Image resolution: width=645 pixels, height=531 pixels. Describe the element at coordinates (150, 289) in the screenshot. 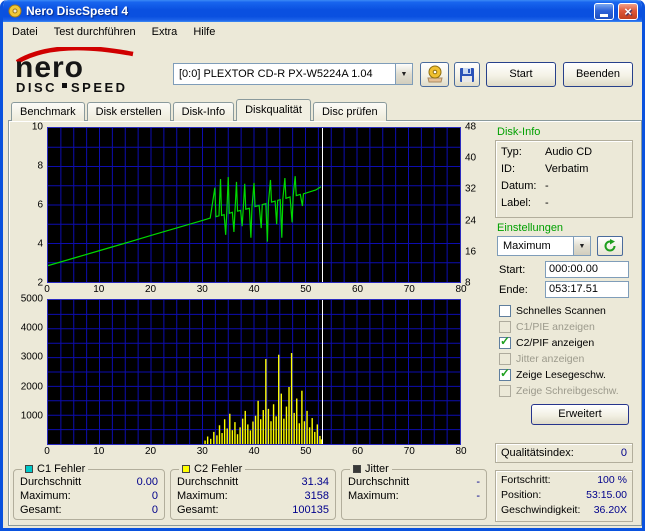

I see `tick-label: 20` at that location.